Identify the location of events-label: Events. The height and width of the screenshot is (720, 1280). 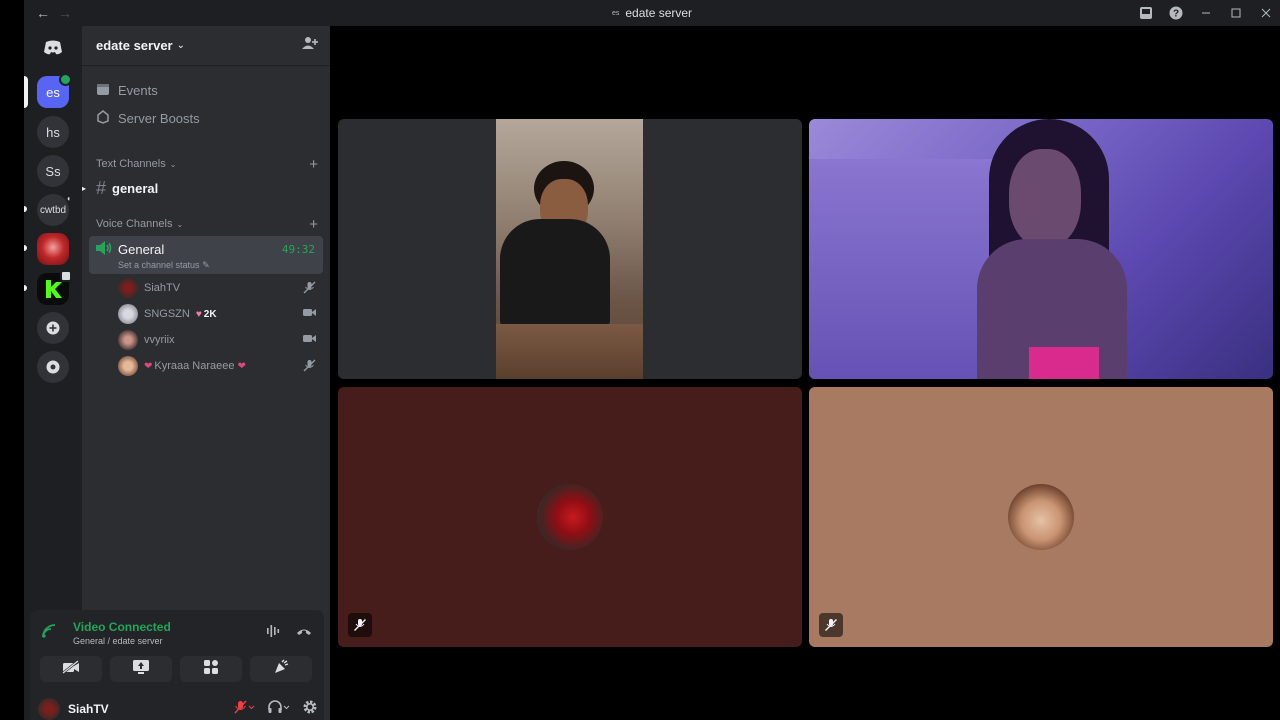
(138, 90).